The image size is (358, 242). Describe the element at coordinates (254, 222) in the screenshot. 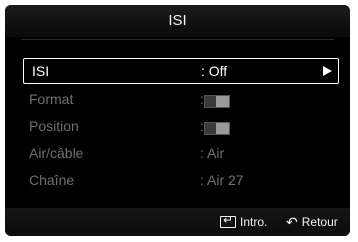

I see `enter-label: Intro.` at that location.